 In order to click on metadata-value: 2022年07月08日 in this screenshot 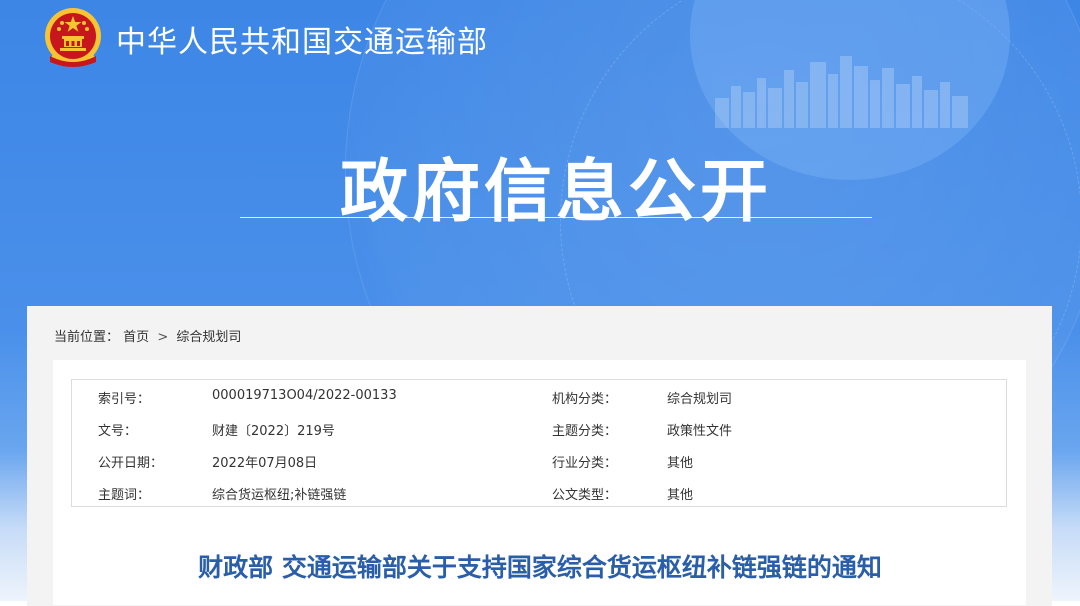, I will do `click(265, 463)`.